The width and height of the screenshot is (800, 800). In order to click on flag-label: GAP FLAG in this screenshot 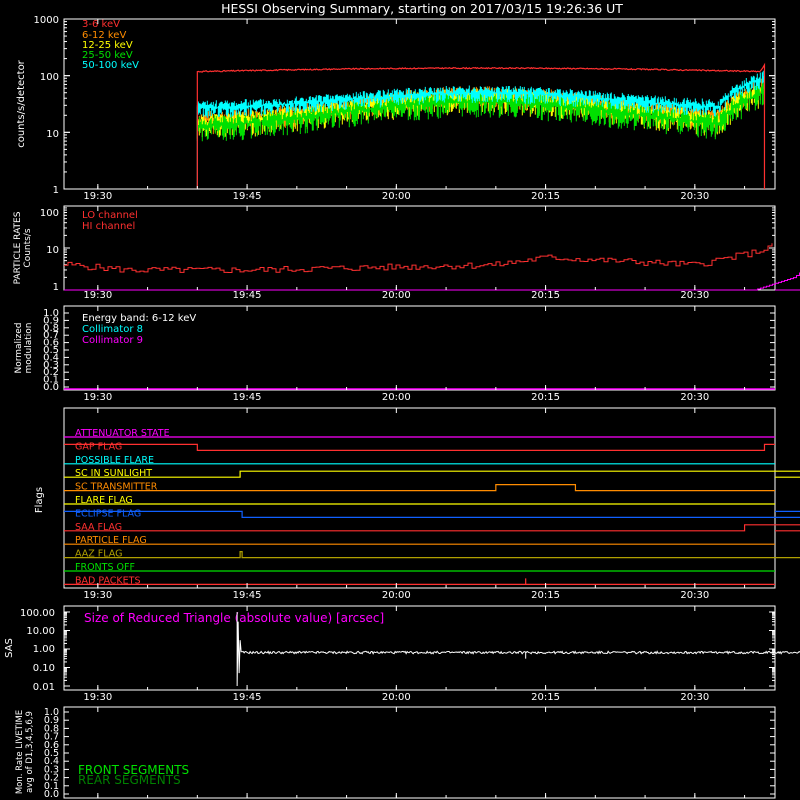, I will do `click(98, 446)`.